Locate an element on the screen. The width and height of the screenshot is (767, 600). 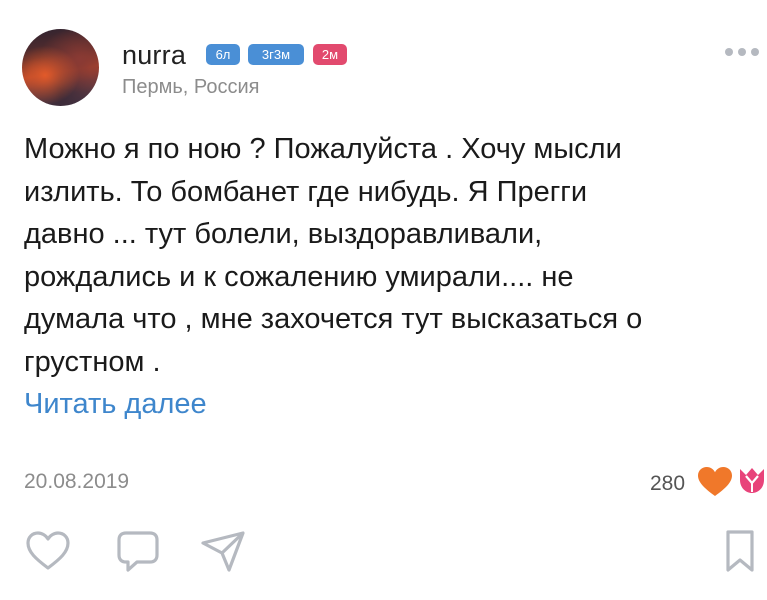
post-date: 20.08.2019 is located at coordinates (77, 481).